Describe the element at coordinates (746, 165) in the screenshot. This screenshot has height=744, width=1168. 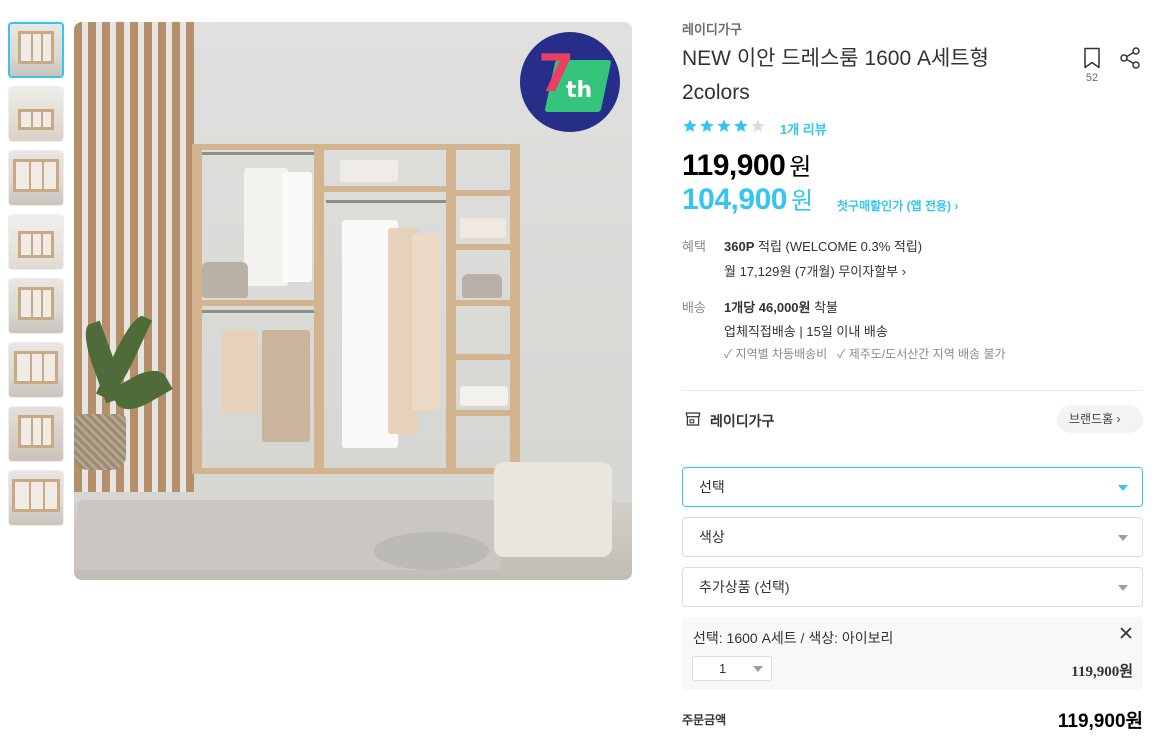
I see `original-price: 119,900 원` at that location.